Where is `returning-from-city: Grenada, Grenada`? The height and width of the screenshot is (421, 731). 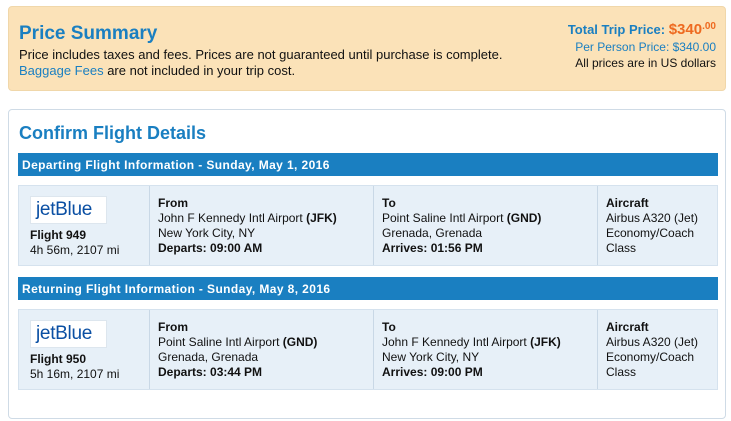
returning-from-city: Grenada, Grenada is located at coordinates (208, 357).